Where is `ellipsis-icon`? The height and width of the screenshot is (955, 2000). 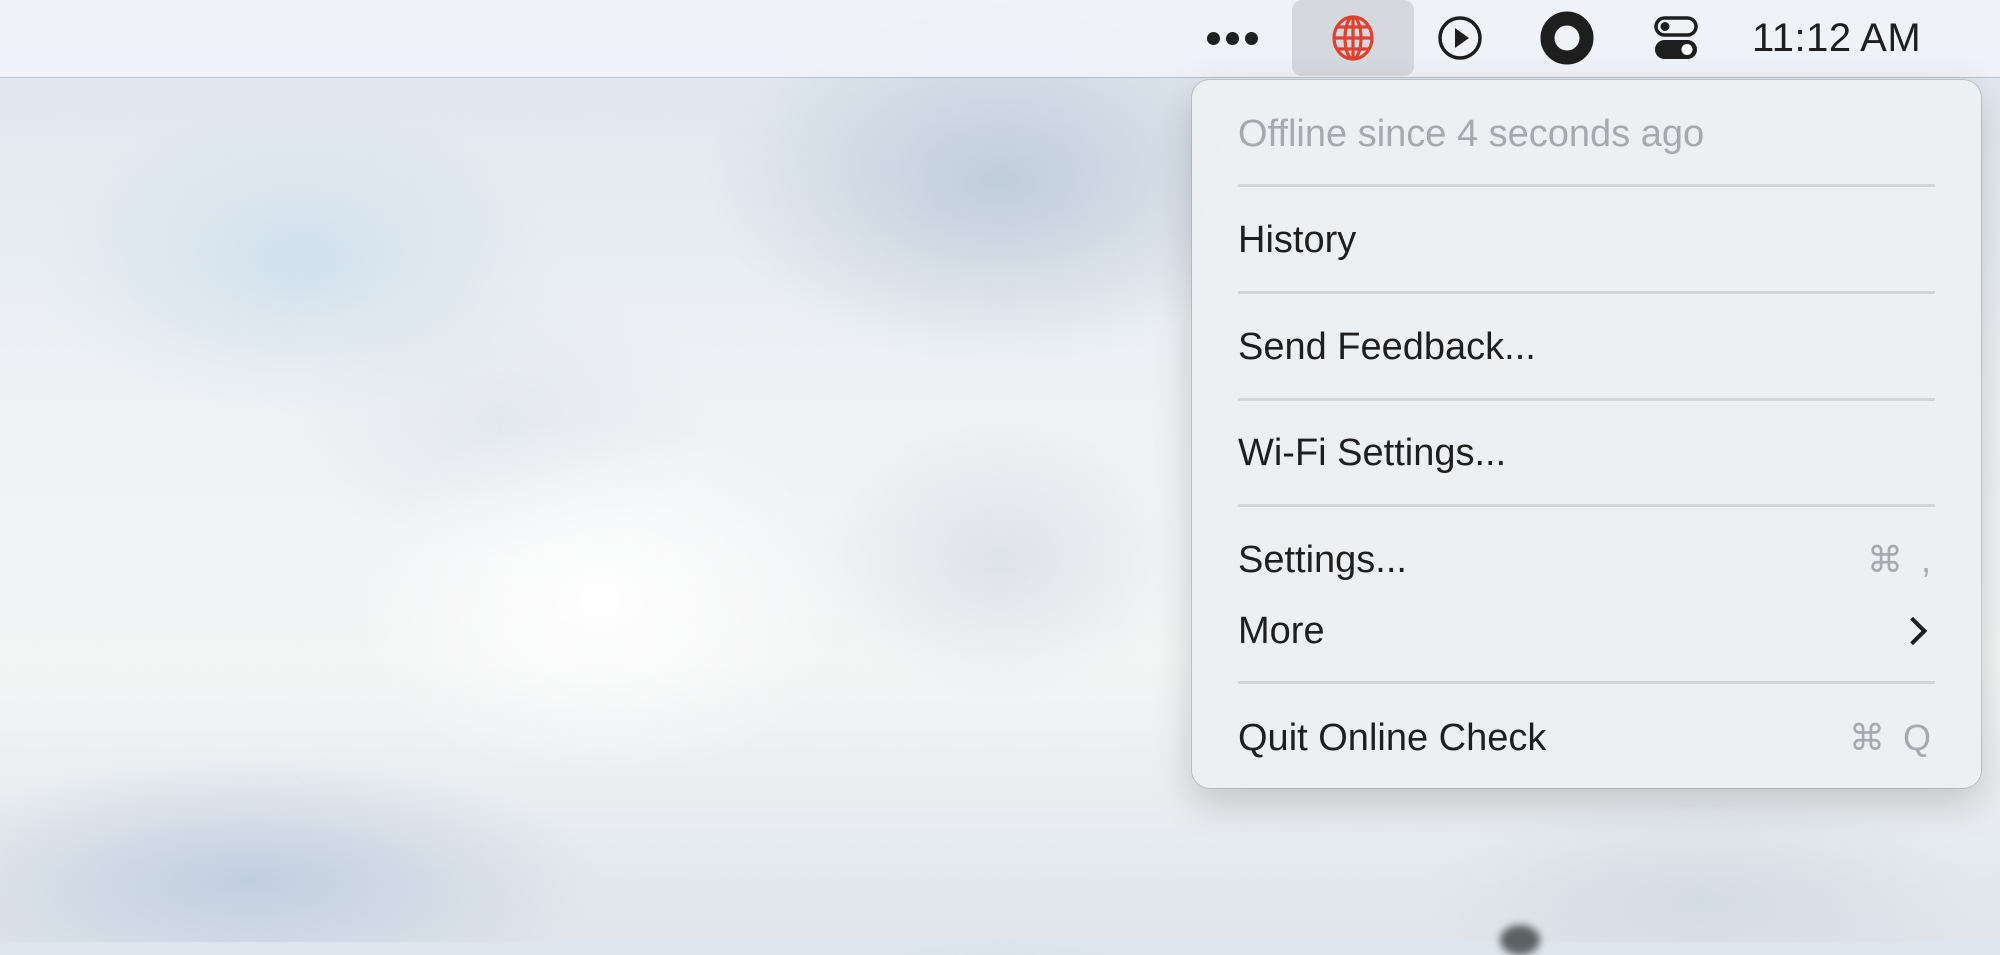
ellipsis-icon is located at coordinates (1232, 38).